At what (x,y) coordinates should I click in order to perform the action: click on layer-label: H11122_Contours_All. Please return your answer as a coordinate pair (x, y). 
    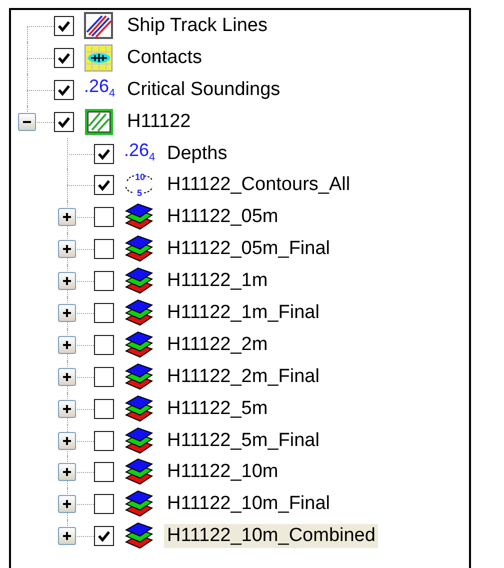
    Looking at the image, I should click on (259, 185).